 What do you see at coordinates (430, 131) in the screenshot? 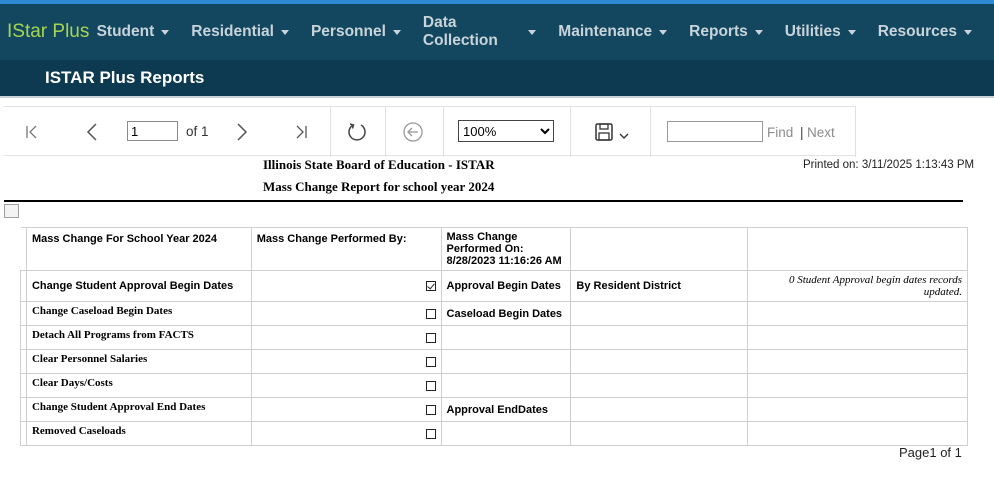
I see `report-viewer-toolbar: of 1 100% Find | Next` at bounding box center [430, 131].